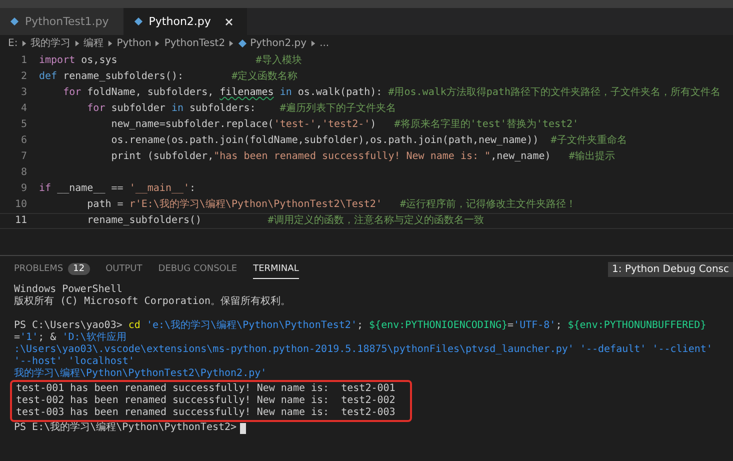 This screenshot has width=733, height=461. I want to click on code-line: print (subfolder,"has been renamed successfully! New name is: ",new_name) #输出提示, so click(362, 157).